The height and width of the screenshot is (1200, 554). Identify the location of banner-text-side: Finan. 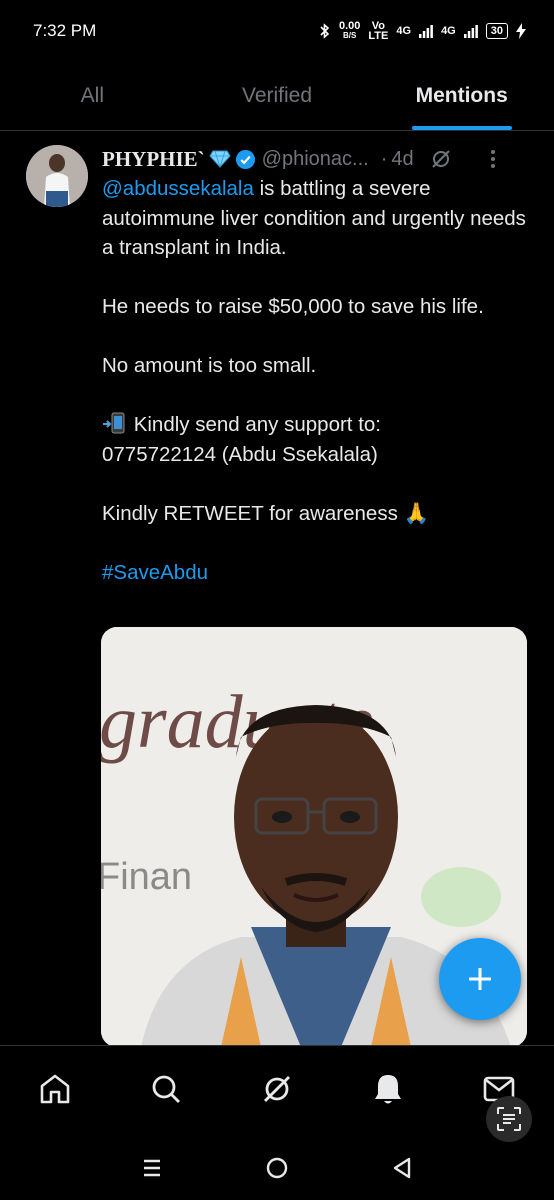
(146, 877).